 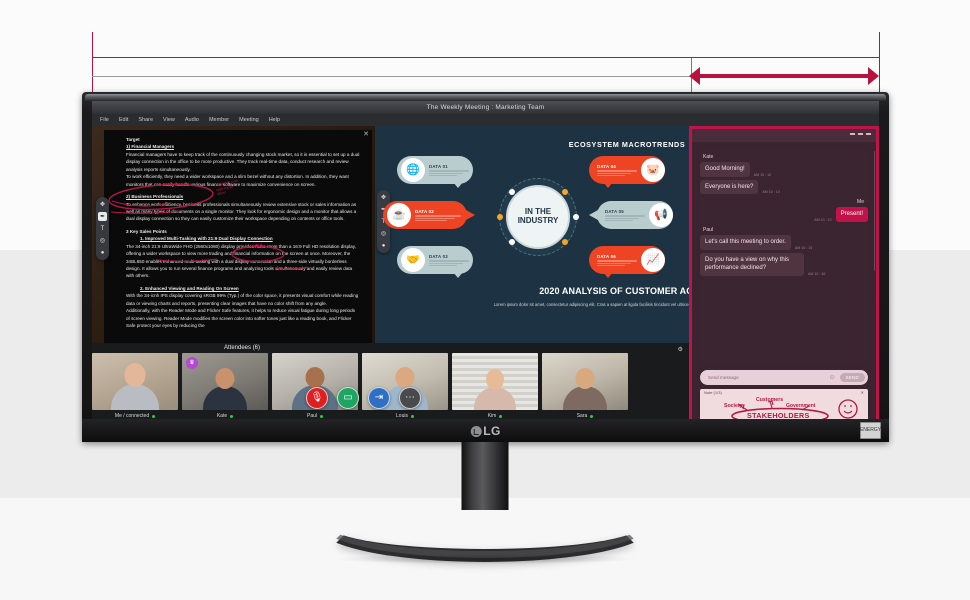 What do you see at coordinates (348, 398) in the screenshot?
I see `camera-button: ▭` at bounding box center [348, 398].